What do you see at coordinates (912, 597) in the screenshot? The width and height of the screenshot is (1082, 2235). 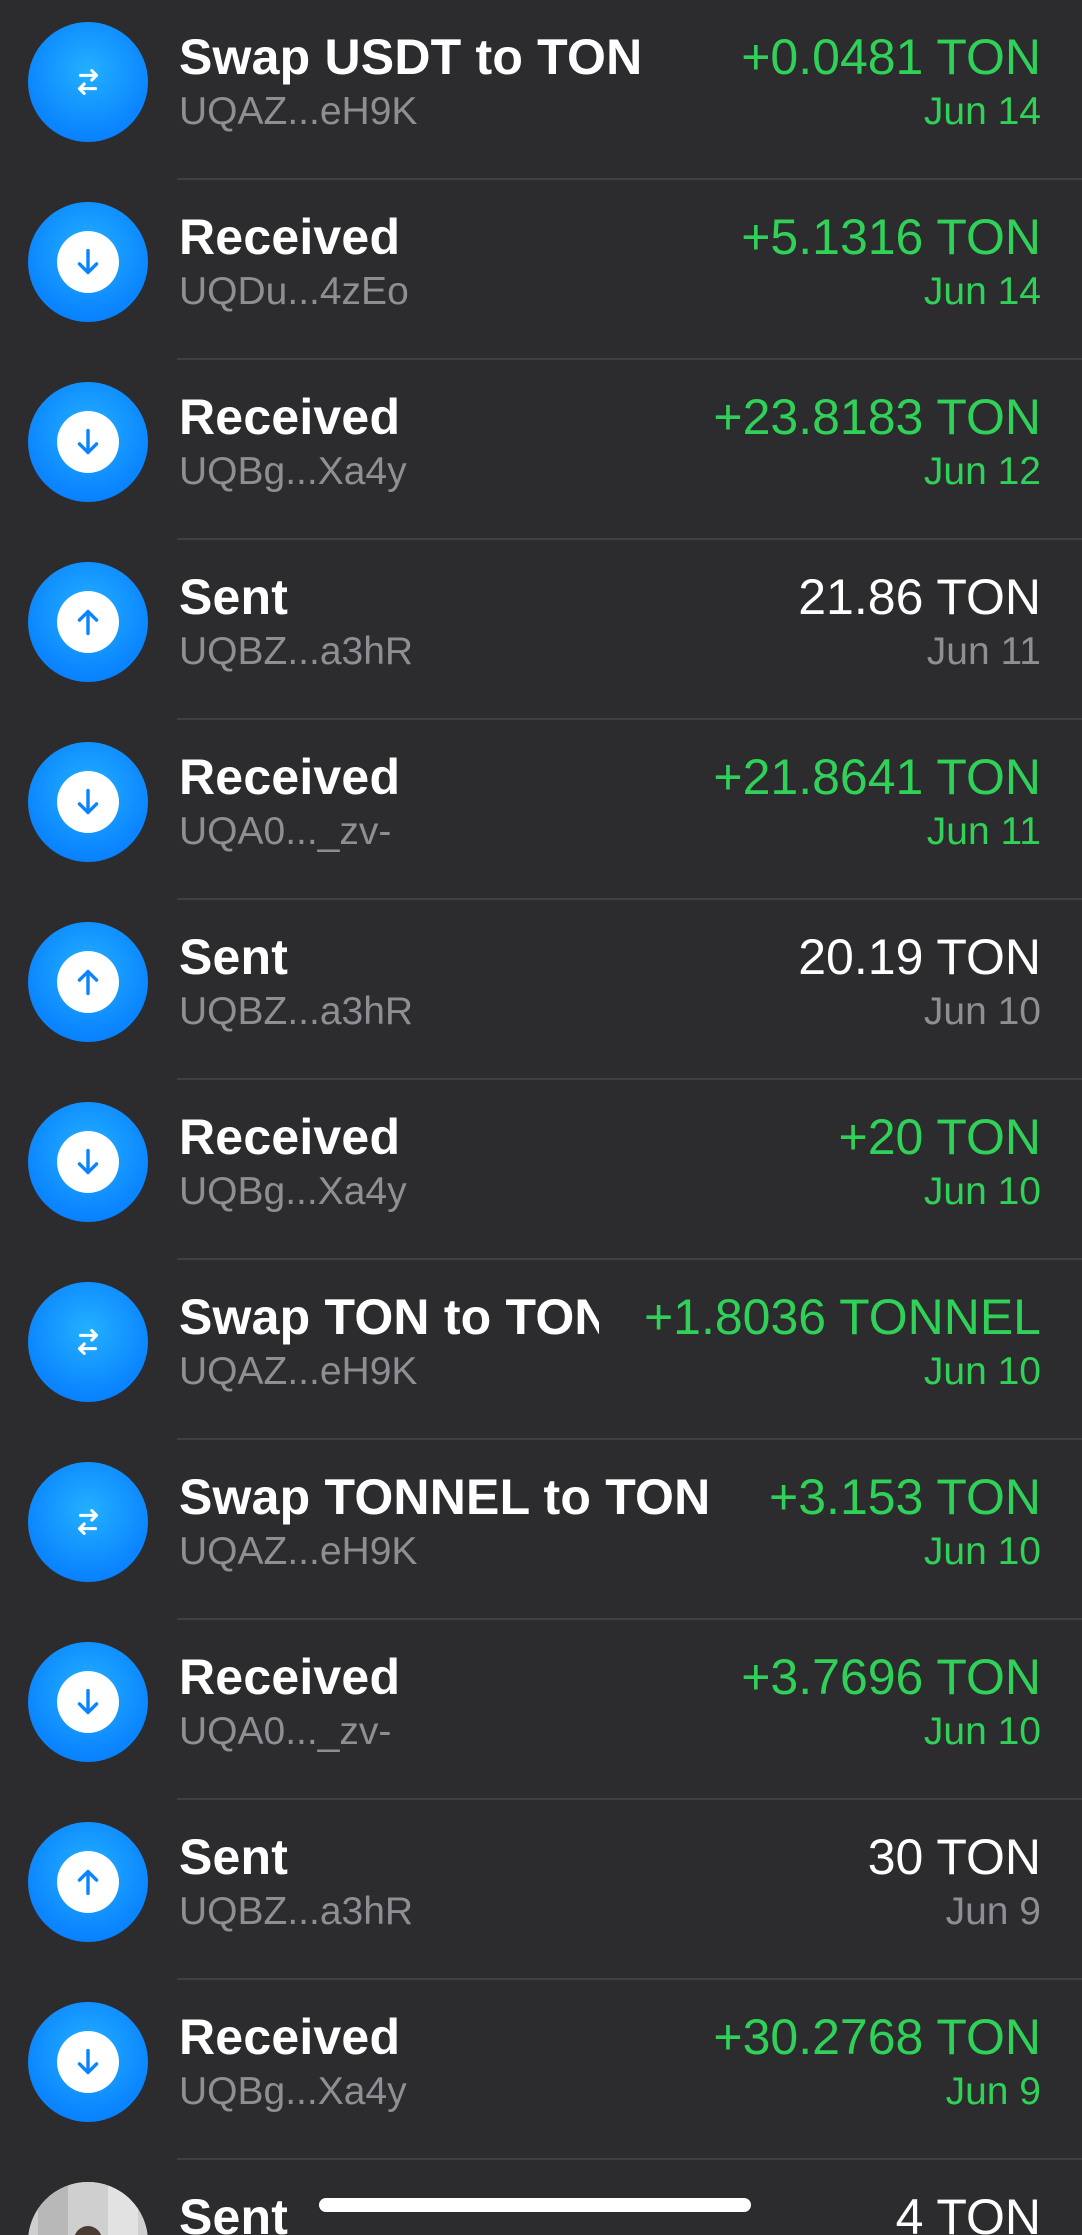 I see `transaction-amount: 21.86 TON` at bounding box center [912, 597].